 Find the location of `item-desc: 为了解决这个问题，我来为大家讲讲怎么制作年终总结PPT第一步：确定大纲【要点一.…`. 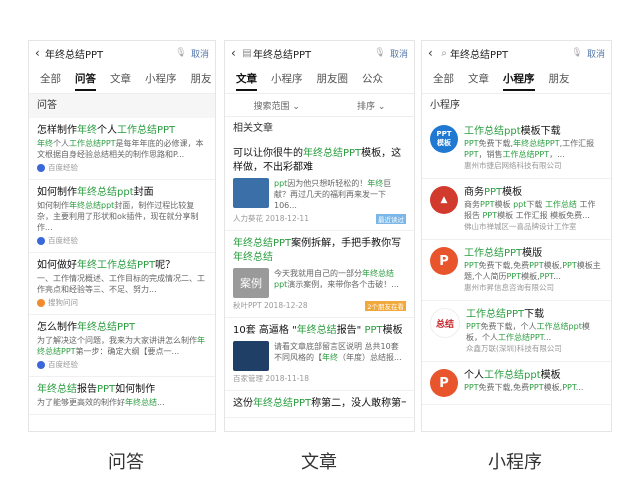

item-desc: 为了解决这个问题，我来为大家讲讲怎么制作年终总结PPT第一步：确定大纲【要点一.… is located at coordinates (121, 346).